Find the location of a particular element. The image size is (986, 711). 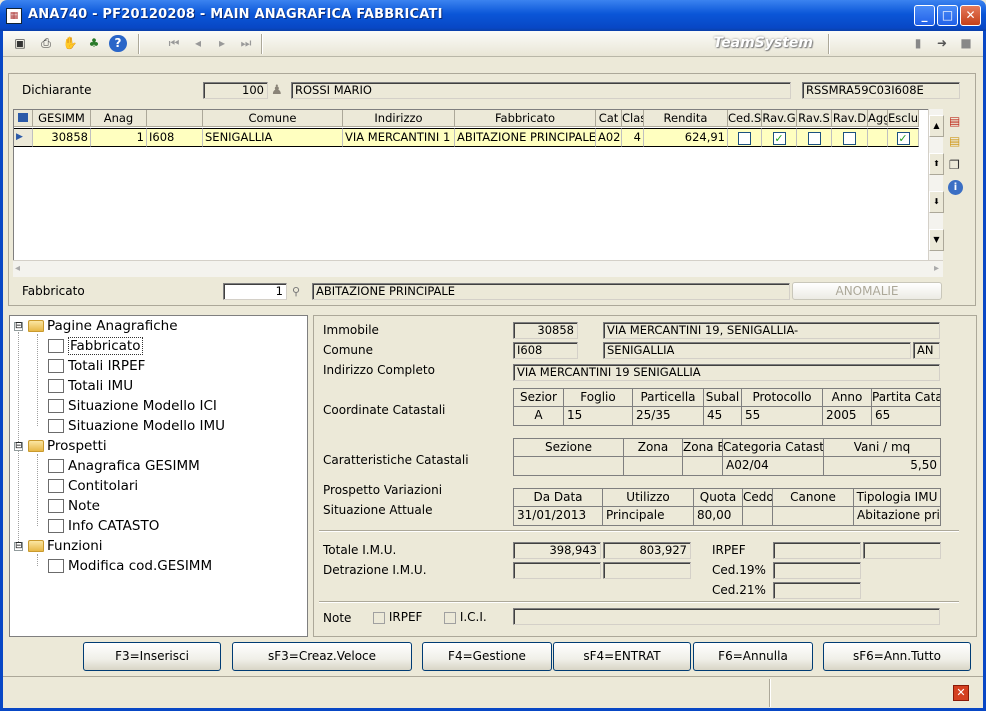

col-rendita: Rendita is located at coordinates (686, 118).